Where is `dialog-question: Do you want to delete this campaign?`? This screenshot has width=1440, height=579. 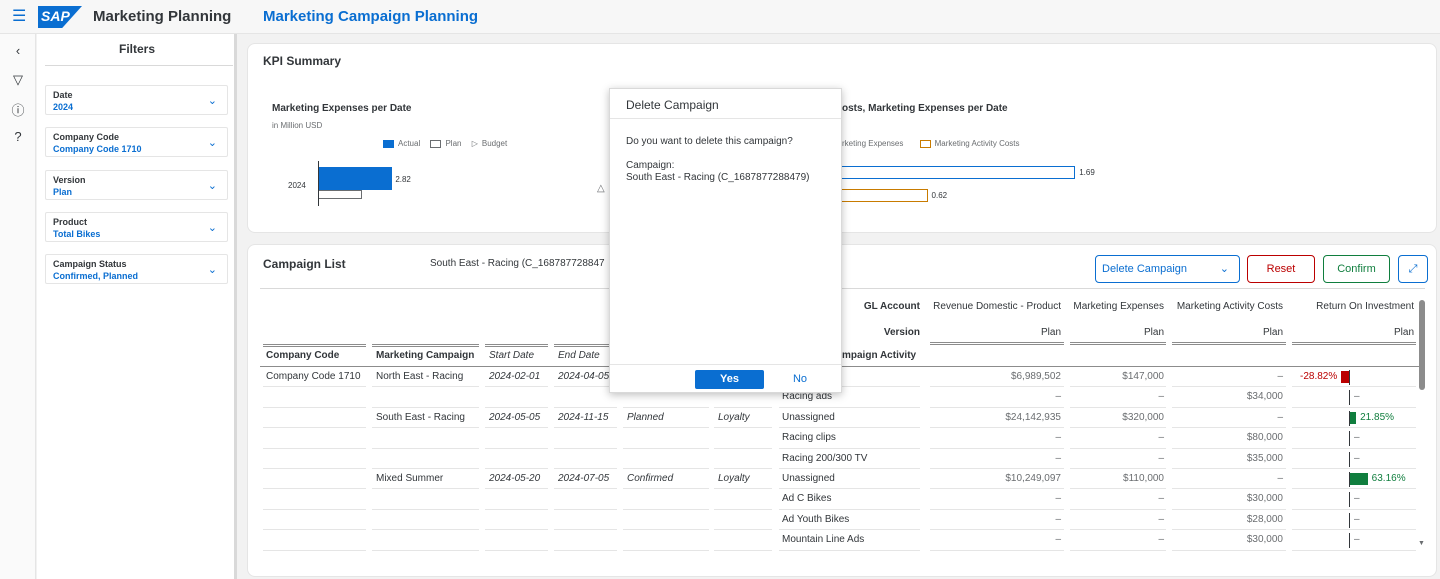
dialog-question: Do you want to delete this campaign? is located at coordinates (709, 141).